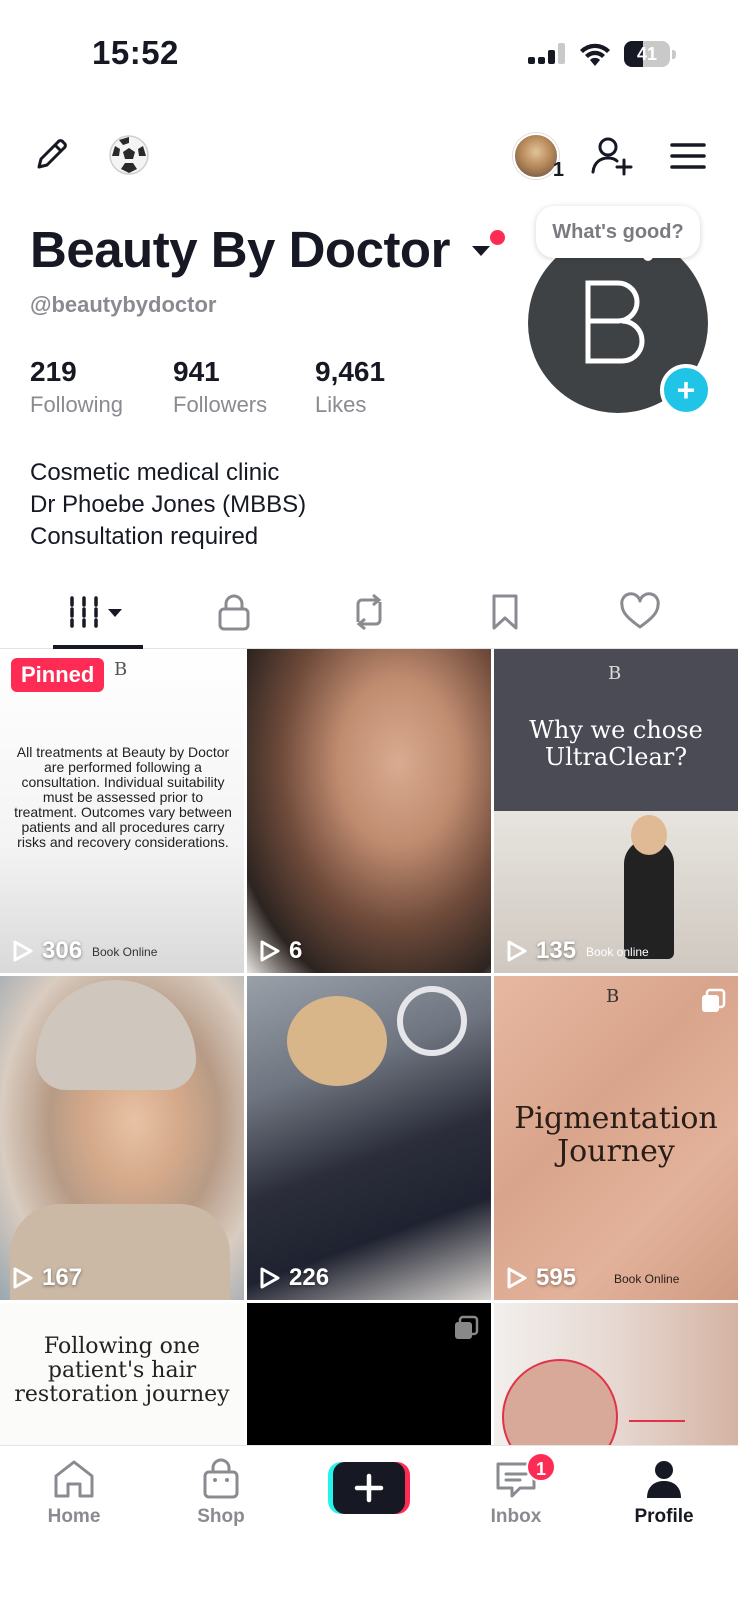 Image resolution: width=738 pixels, height=1600 pixels. Describe the element at coordinates (616, 1135) in the screenshot. I see `video-title: Pigmentation Journey` at that location.